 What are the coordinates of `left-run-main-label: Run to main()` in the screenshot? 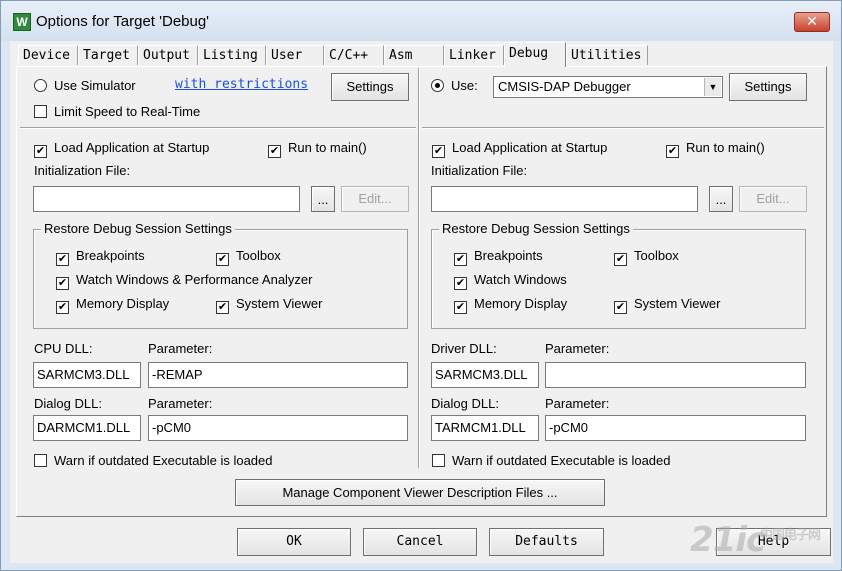 It's located at (327, 147).